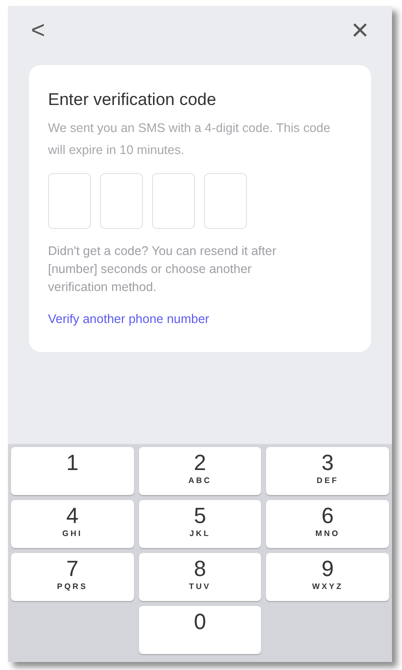 The height and width of the screenshot is (670, 402). Describe the element at coordinates (72, 577) in the screenshot. I see `keypad-key: 7 PQRS` at that location.